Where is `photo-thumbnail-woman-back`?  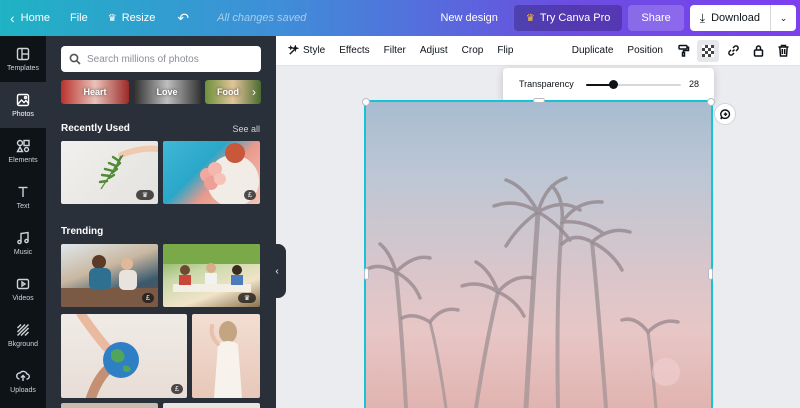
photo-thumbnail-woman-back is located at coordinates (226, 356).